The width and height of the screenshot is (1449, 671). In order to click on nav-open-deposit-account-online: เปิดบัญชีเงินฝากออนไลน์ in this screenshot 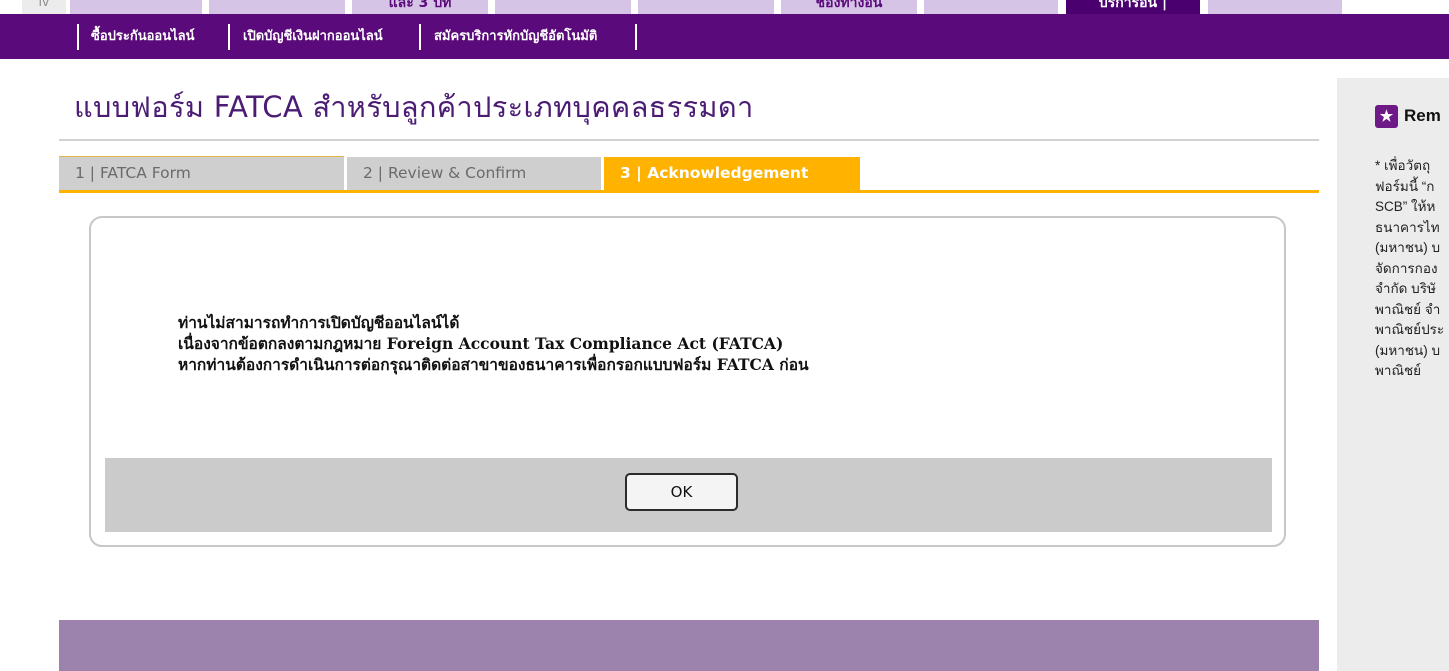, I will do `click(313, 36)`.